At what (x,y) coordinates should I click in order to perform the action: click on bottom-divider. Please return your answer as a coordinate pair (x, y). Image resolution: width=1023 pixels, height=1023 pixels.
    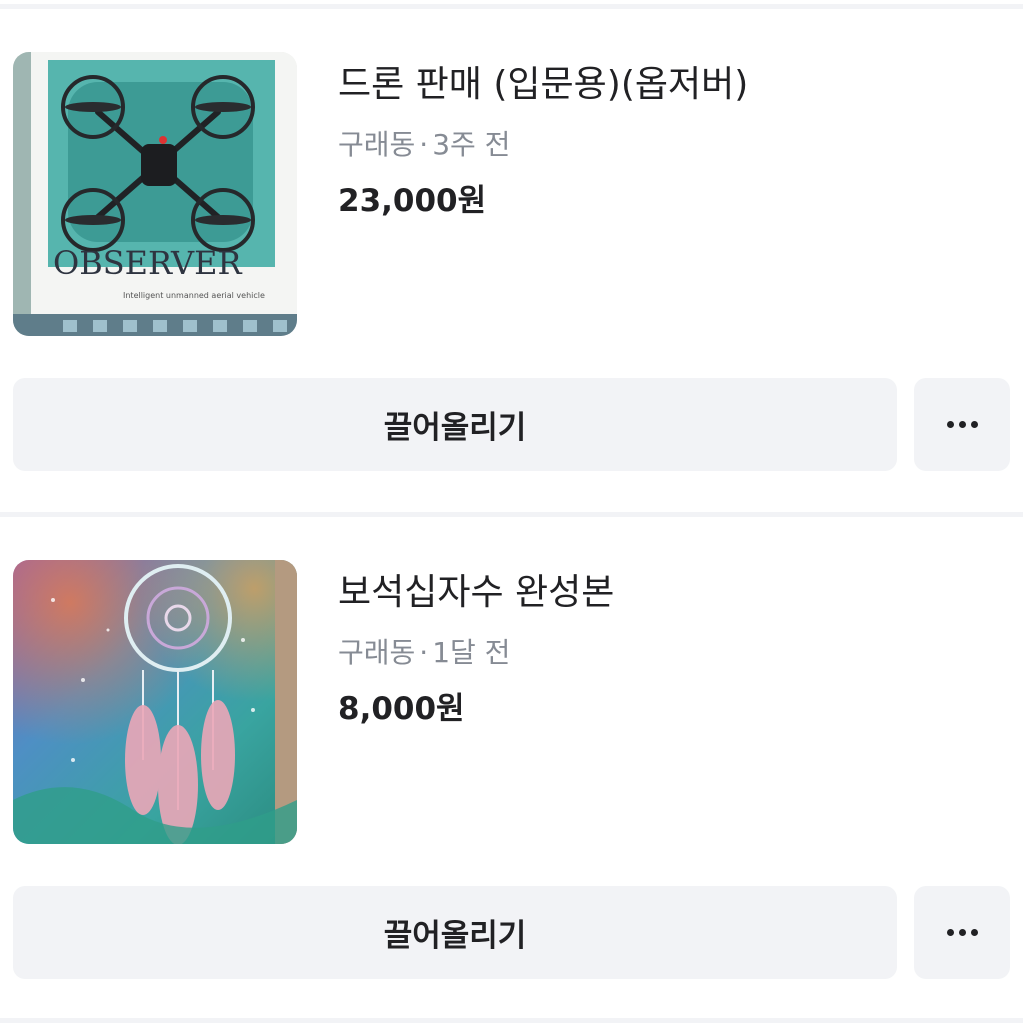
    Looking at the image, I should click on (511, 1020).